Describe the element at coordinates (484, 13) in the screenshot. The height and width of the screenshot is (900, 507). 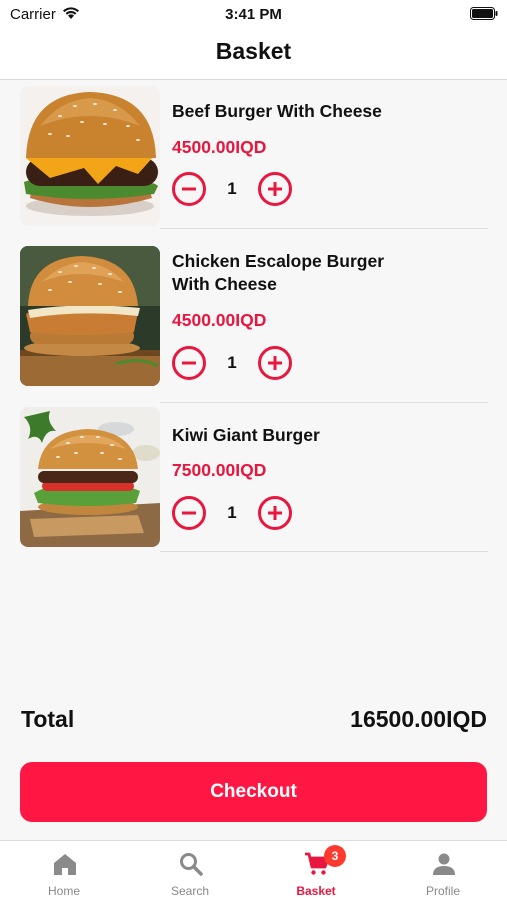
I see `battery-icon` at that location.